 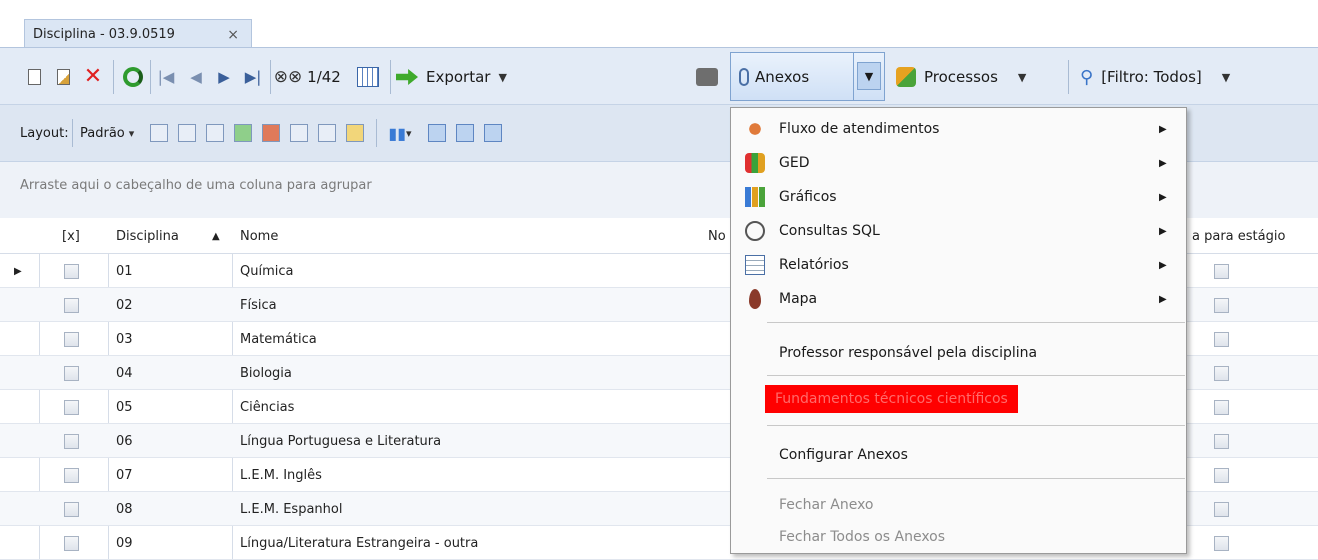 I want to click on menu-item-fluxo: Fluxo de atendimentos ▶, so click(x=958, y=129).